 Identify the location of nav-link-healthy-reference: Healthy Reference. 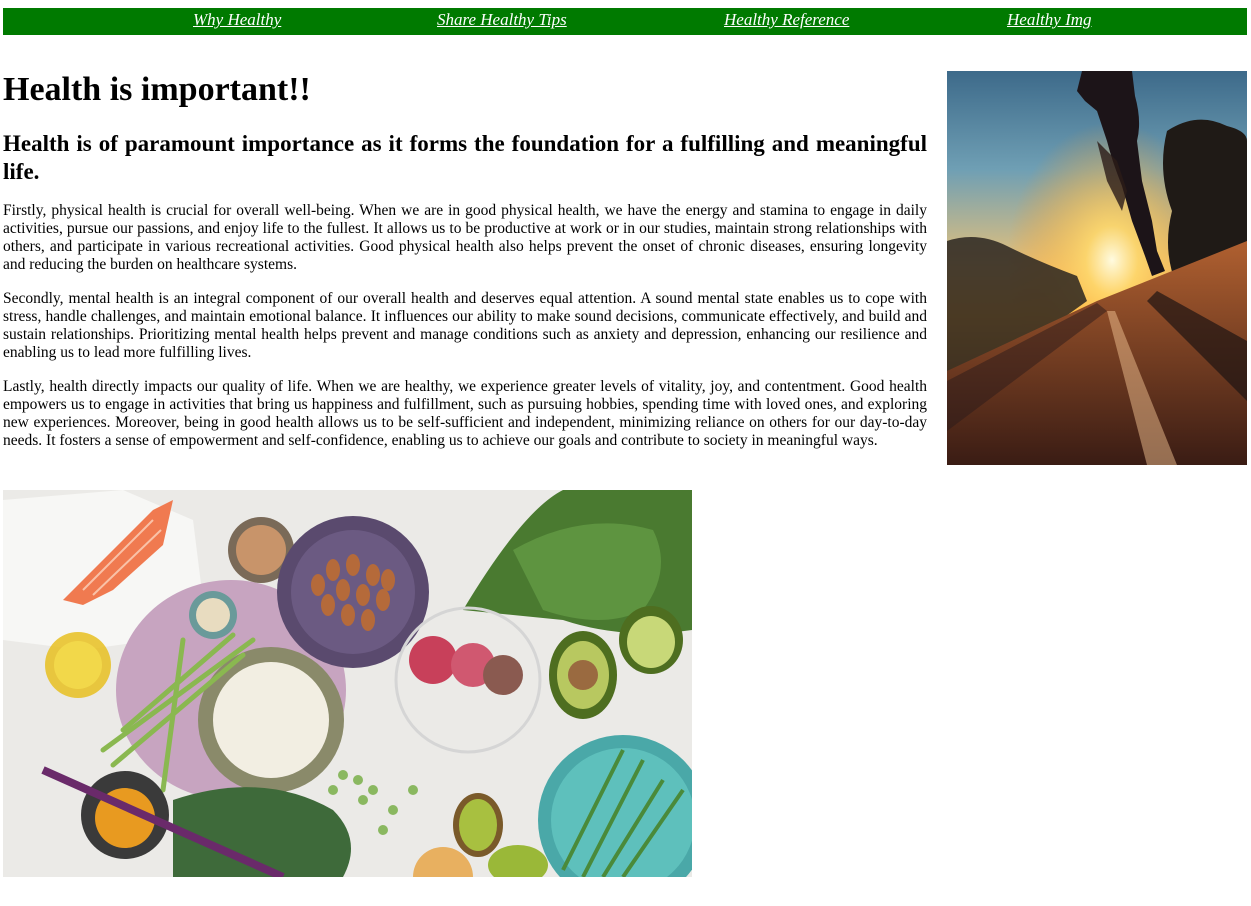
(786, 20).